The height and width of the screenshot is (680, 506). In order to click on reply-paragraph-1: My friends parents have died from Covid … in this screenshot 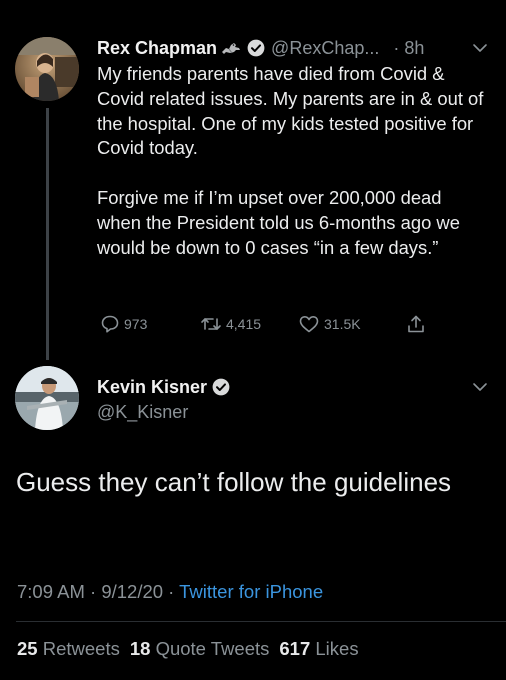, I will do `click(290, 111)`.